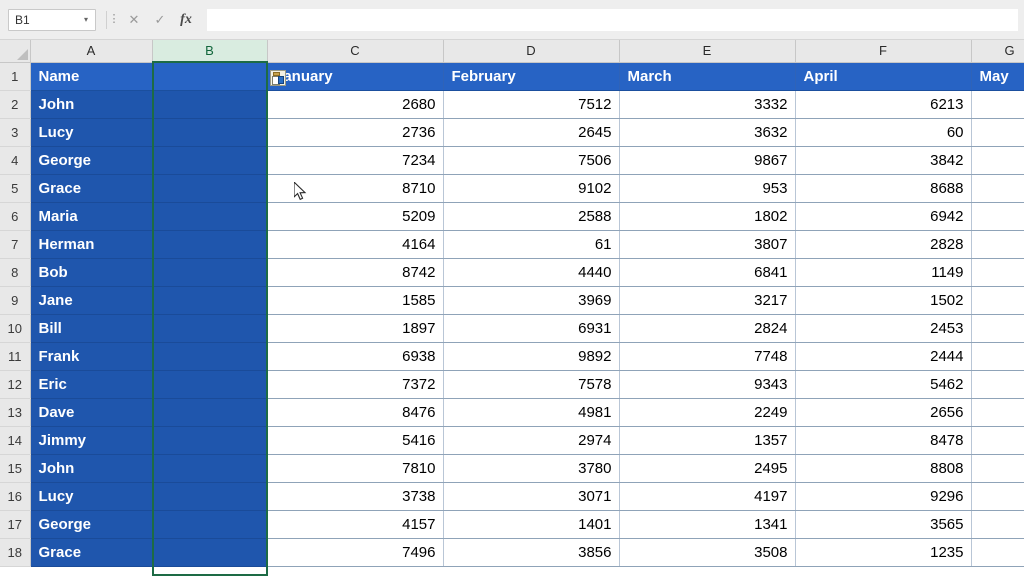 This screenshot has height=576, width=1024. I want to click on more-options-icon: ⋮, so click(114, 19).